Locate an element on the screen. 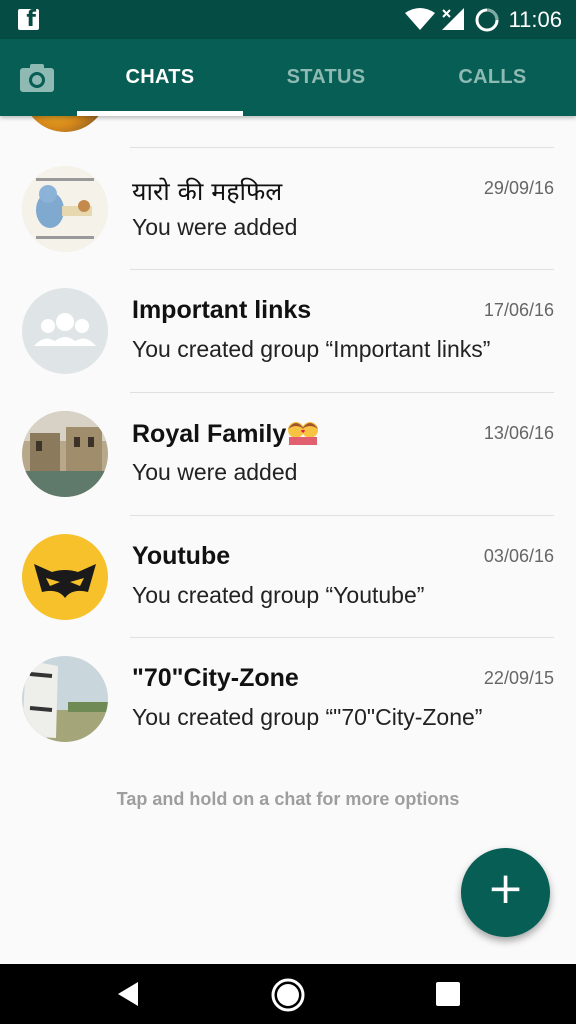 The image size is (576, 1024). app-bar: CHATS STATUS CALLS is located at coordinates (288, 77).